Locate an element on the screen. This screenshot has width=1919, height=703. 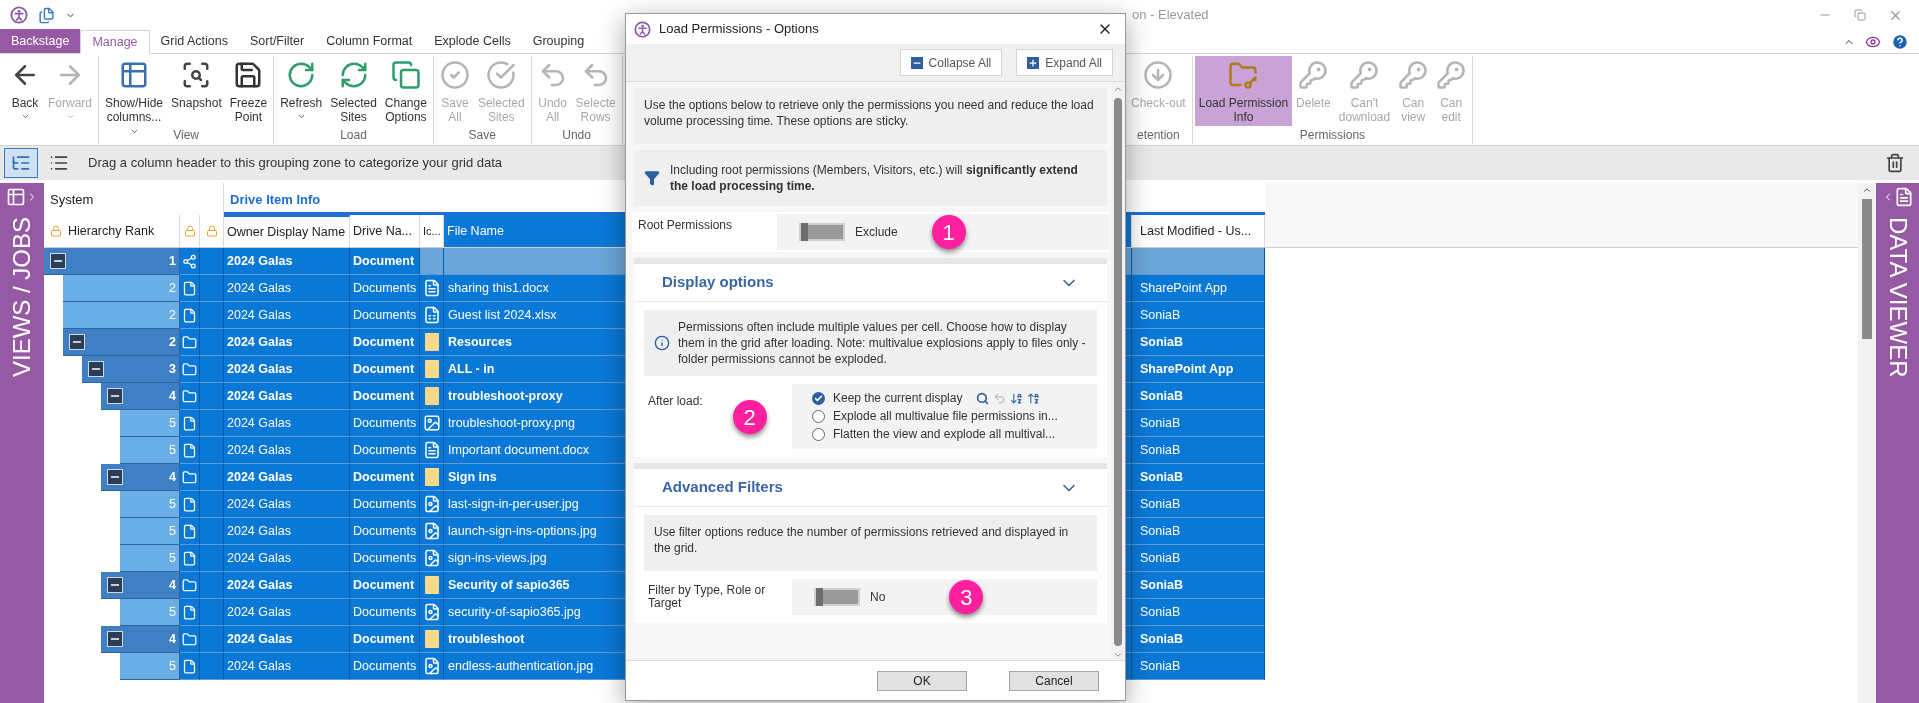
sort-ascending-icon is located at coordinates (1017, 398).